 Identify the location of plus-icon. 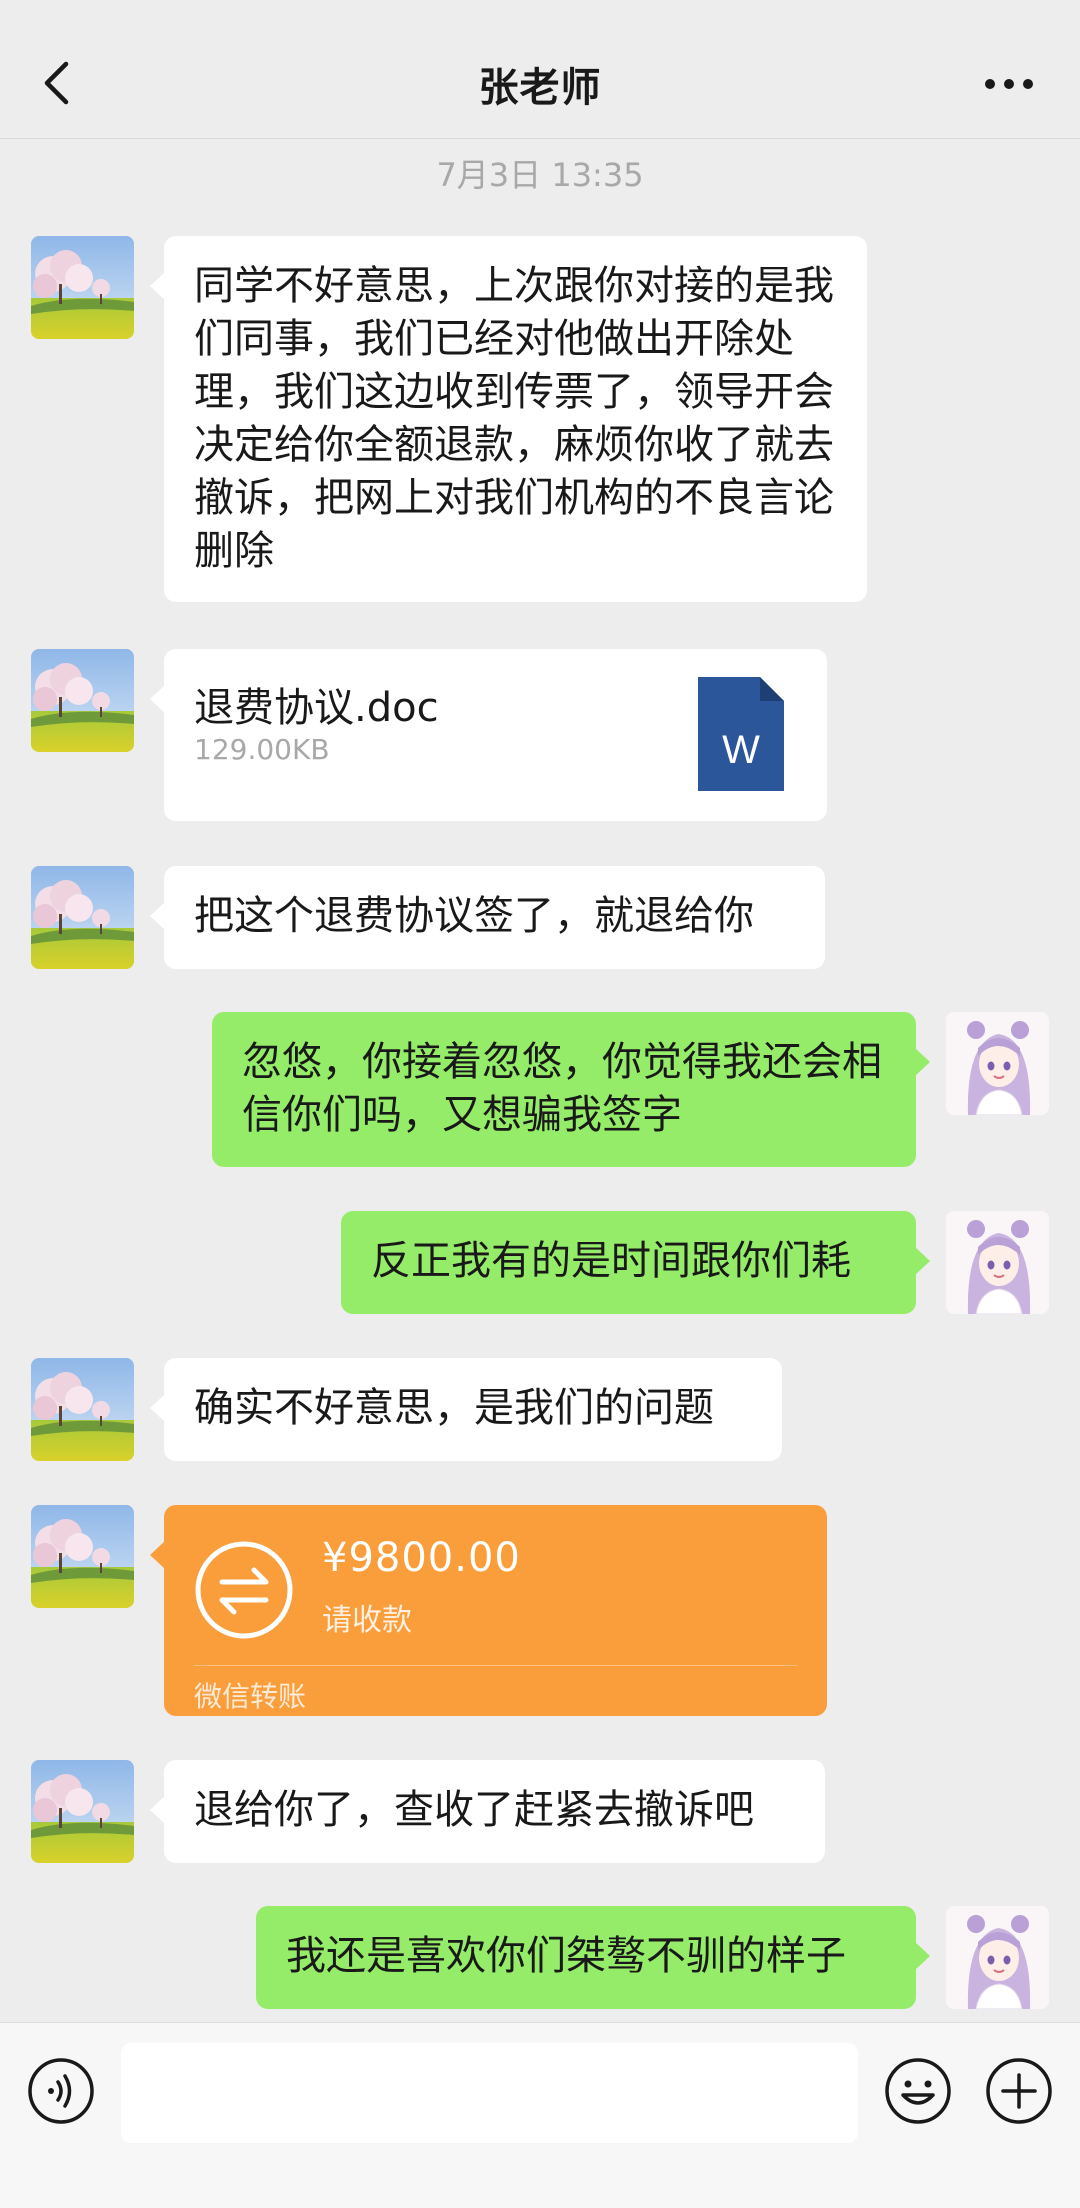
(1019, 2091).